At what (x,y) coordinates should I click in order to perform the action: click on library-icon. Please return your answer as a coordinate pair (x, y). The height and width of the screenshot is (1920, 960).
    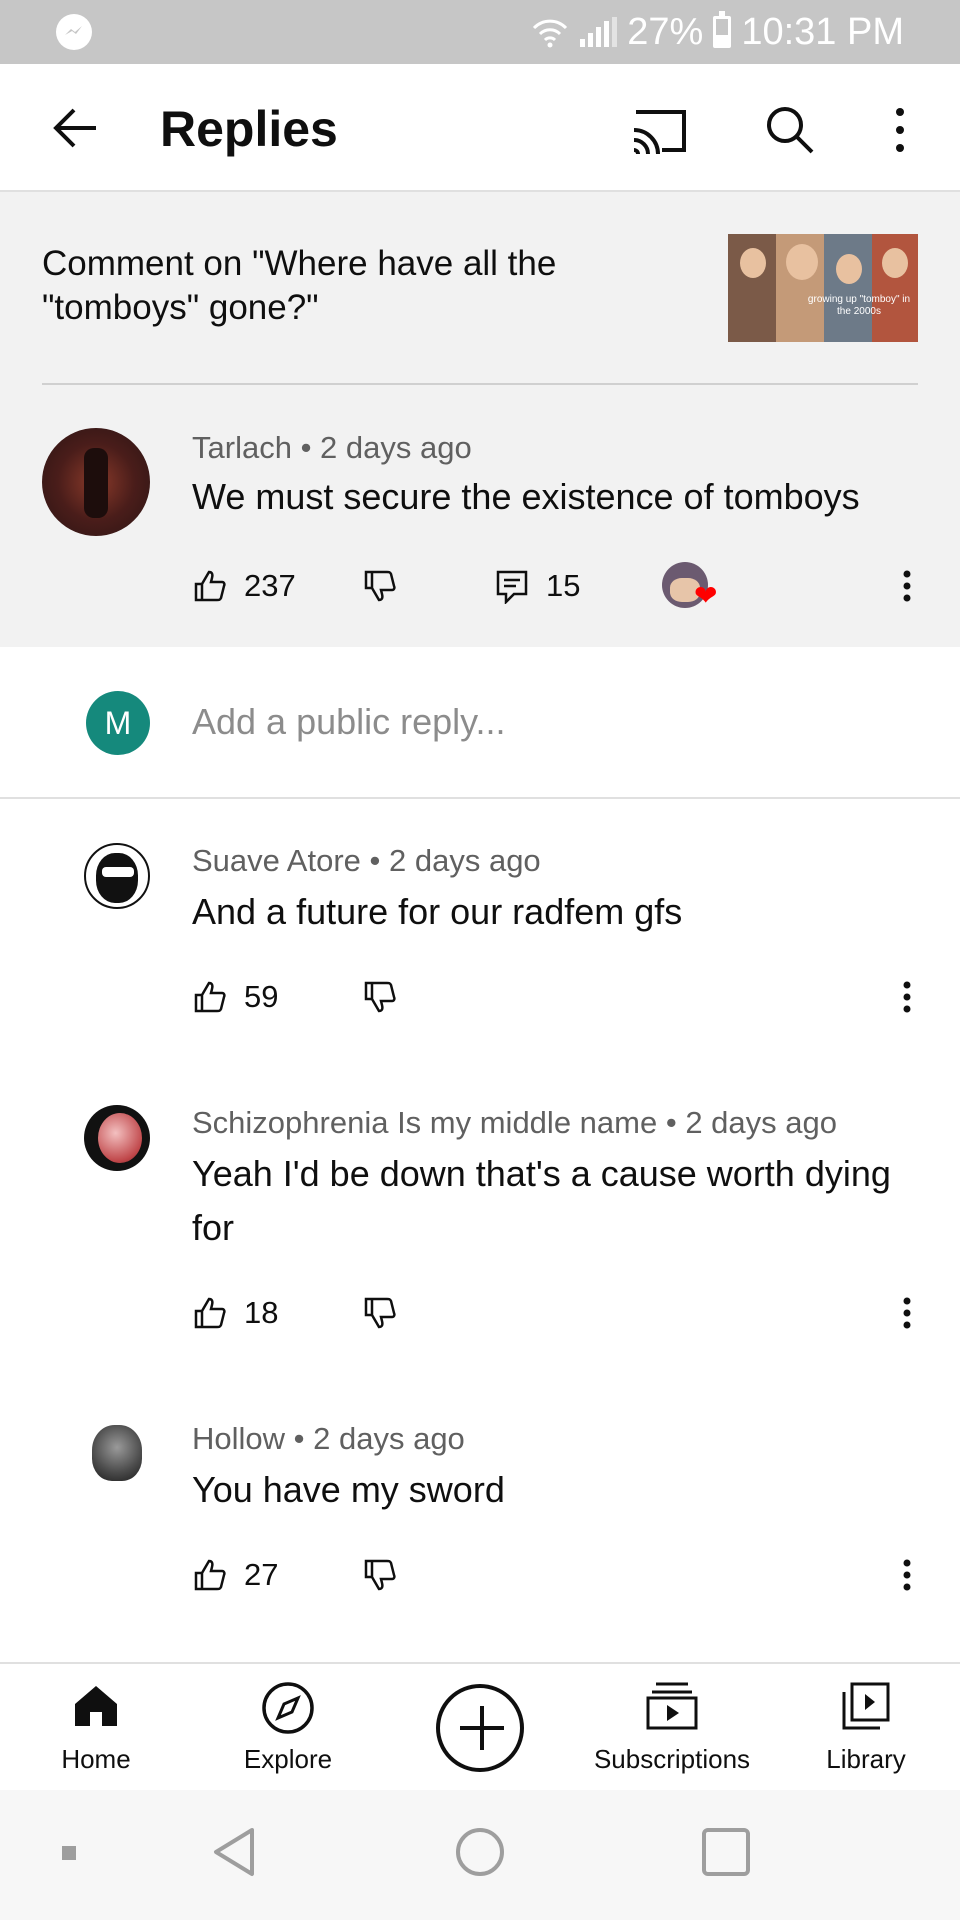
    Looking at the image, I should click on (866, 1706).